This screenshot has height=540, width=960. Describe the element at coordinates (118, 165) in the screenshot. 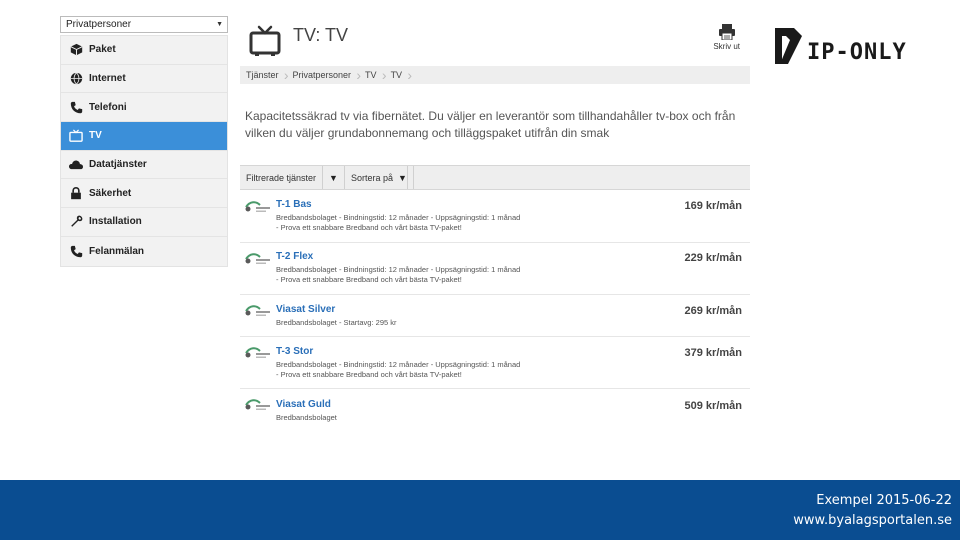

I see `sidebar-item-label: Datatjänster` at that location.